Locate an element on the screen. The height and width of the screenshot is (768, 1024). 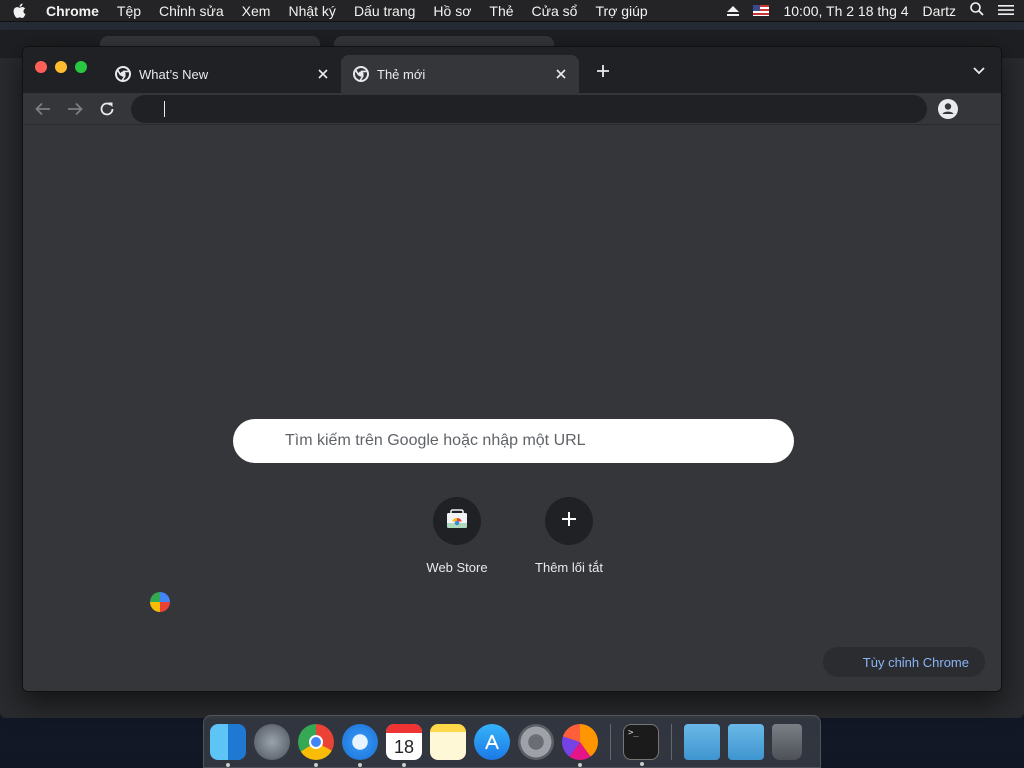
loading-spinner-icon is located at coordinates (160, 602).